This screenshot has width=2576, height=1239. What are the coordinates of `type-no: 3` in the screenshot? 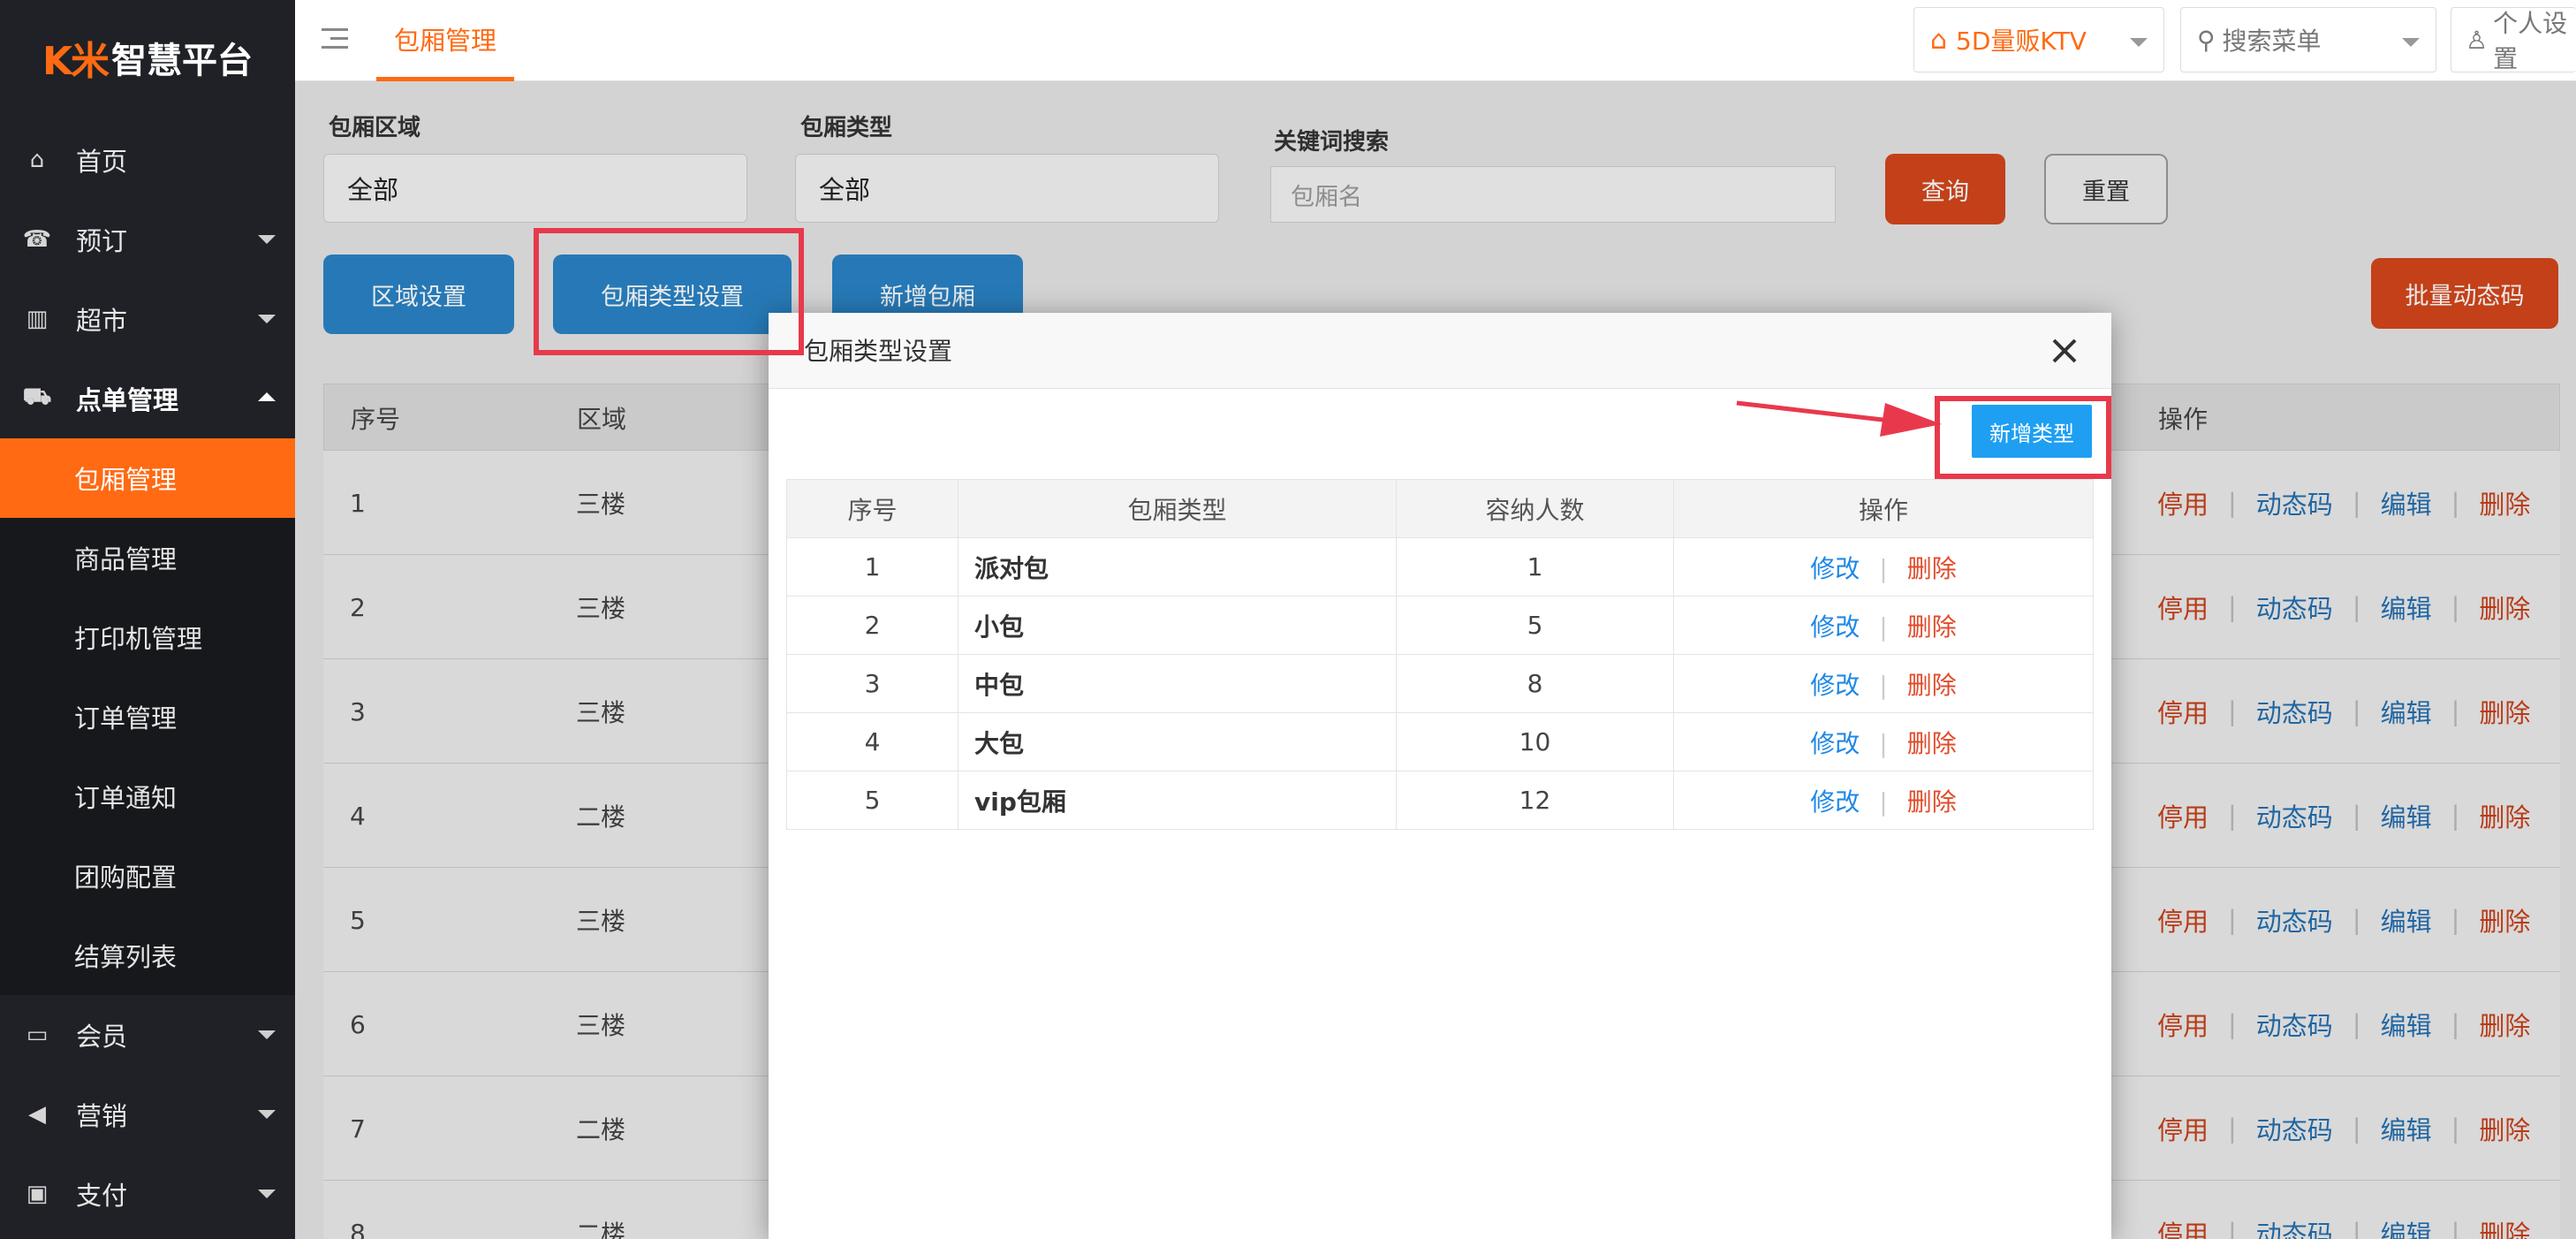 It's located at (872, 684).